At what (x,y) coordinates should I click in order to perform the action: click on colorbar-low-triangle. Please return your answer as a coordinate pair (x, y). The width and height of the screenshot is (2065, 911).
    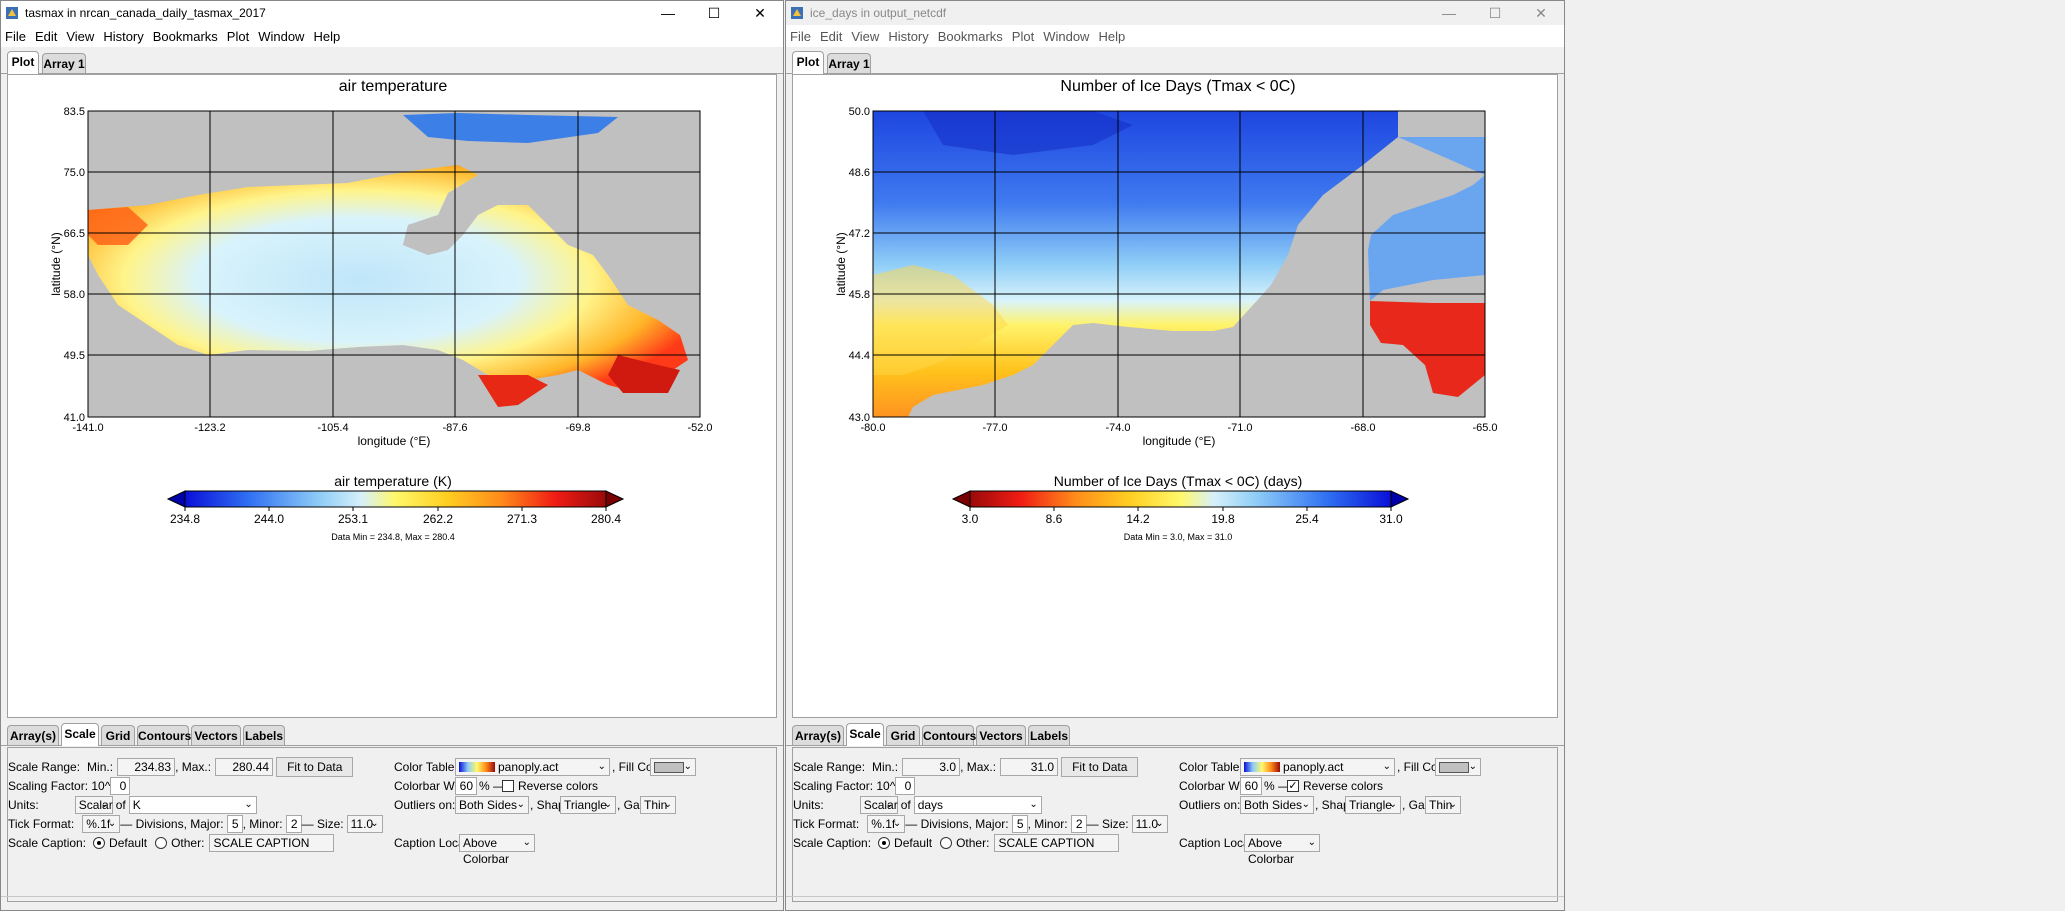
    Looking at the image, I should click on (176, 499).